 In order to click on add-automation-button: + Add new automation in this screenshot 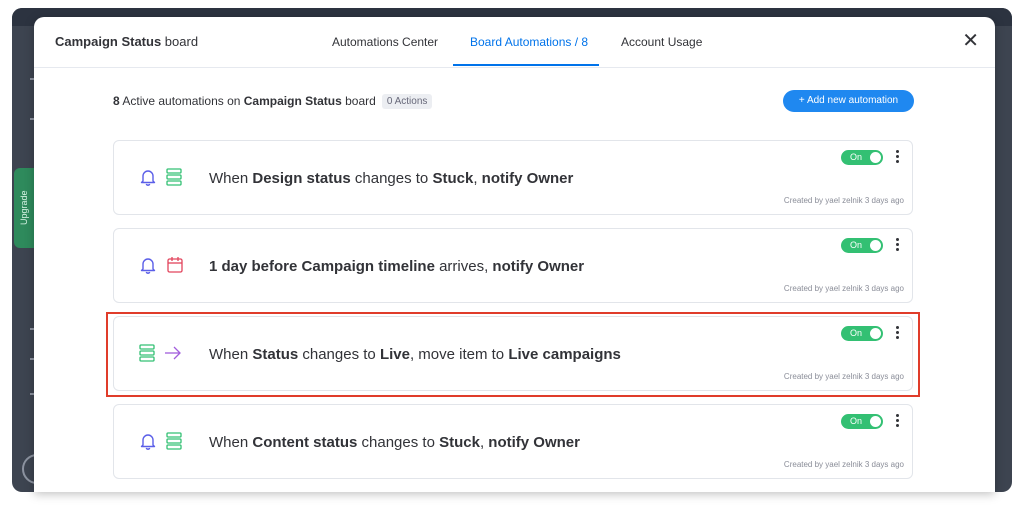, I will do `click(848, 101)`.